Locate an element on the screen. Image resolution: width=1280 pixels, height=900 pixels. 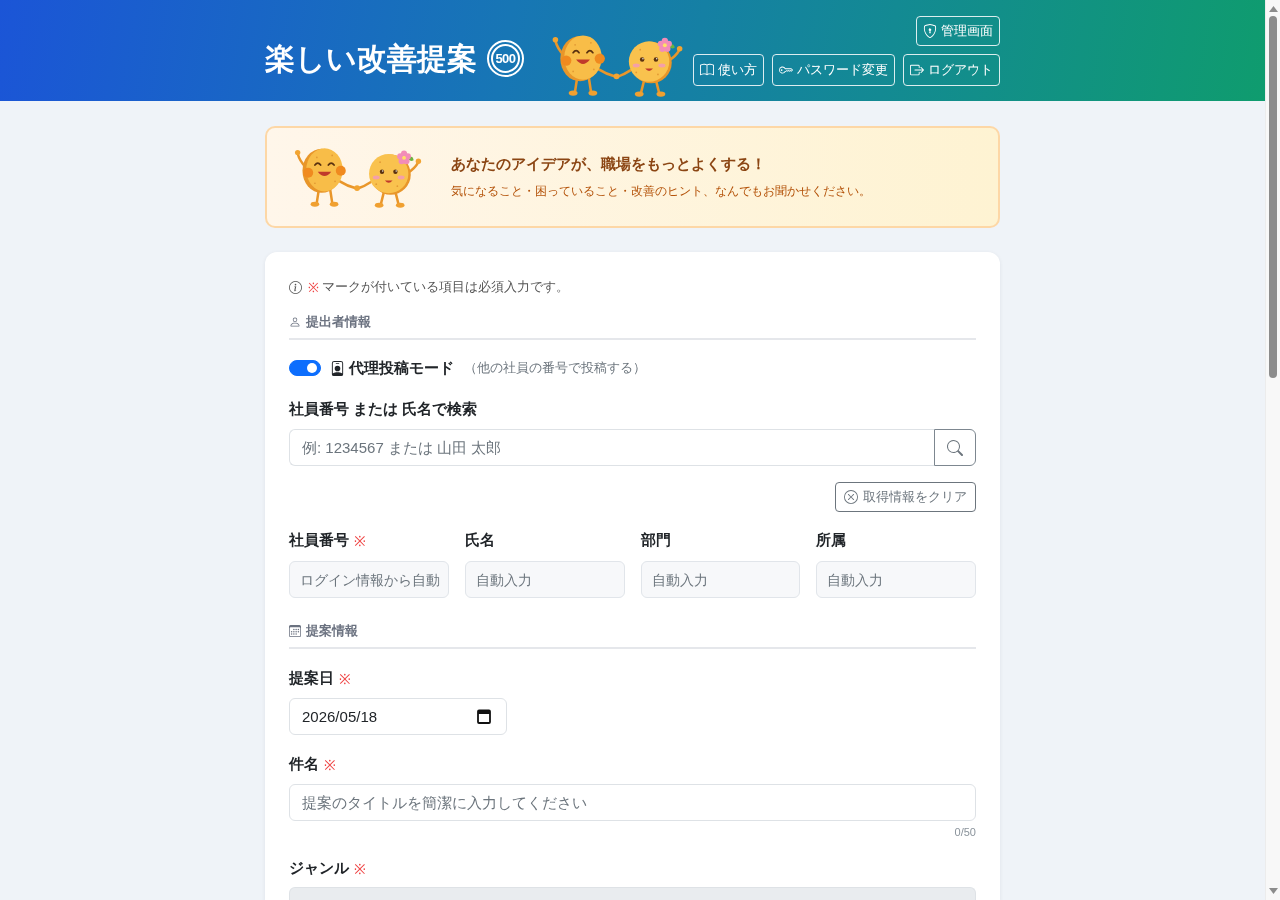
logout-icon is located at coordinates (917, 70).